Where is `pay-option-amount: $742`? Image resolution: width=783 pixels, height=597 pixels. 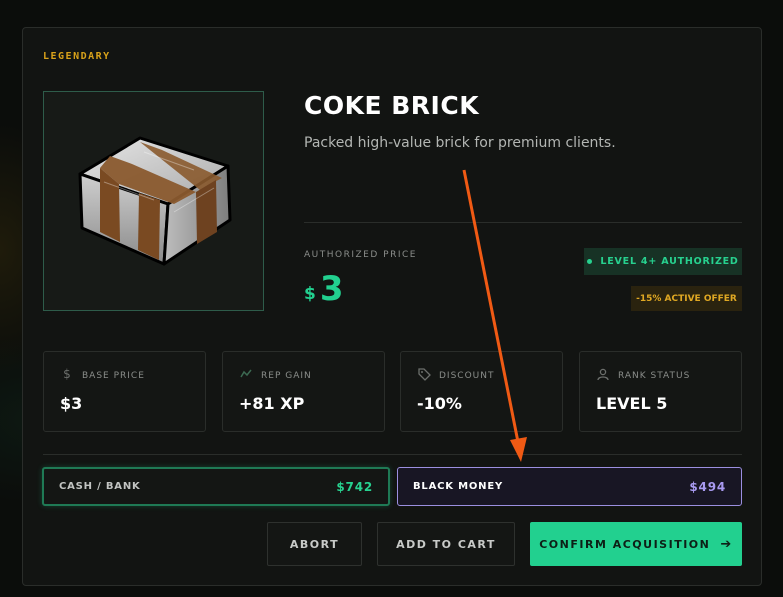
pay-option-amount: $742 is located at coordinates (354, 486).